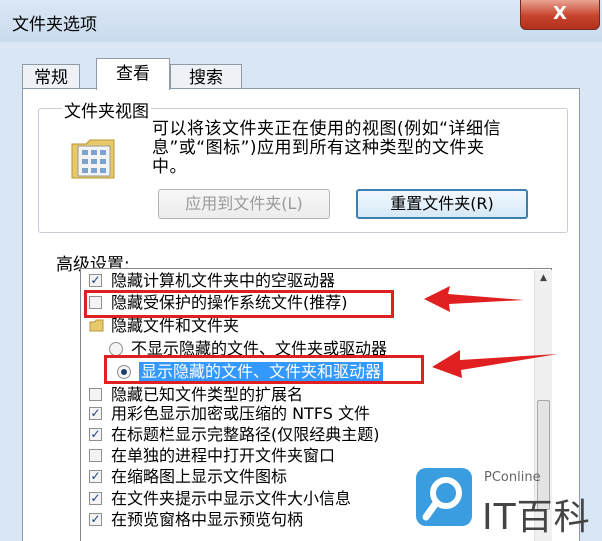  What do you see at coordinates (106, 109) in the screenshot?
I see `folder-views-label: 文件夹视图` at bounding box center [106, 109].